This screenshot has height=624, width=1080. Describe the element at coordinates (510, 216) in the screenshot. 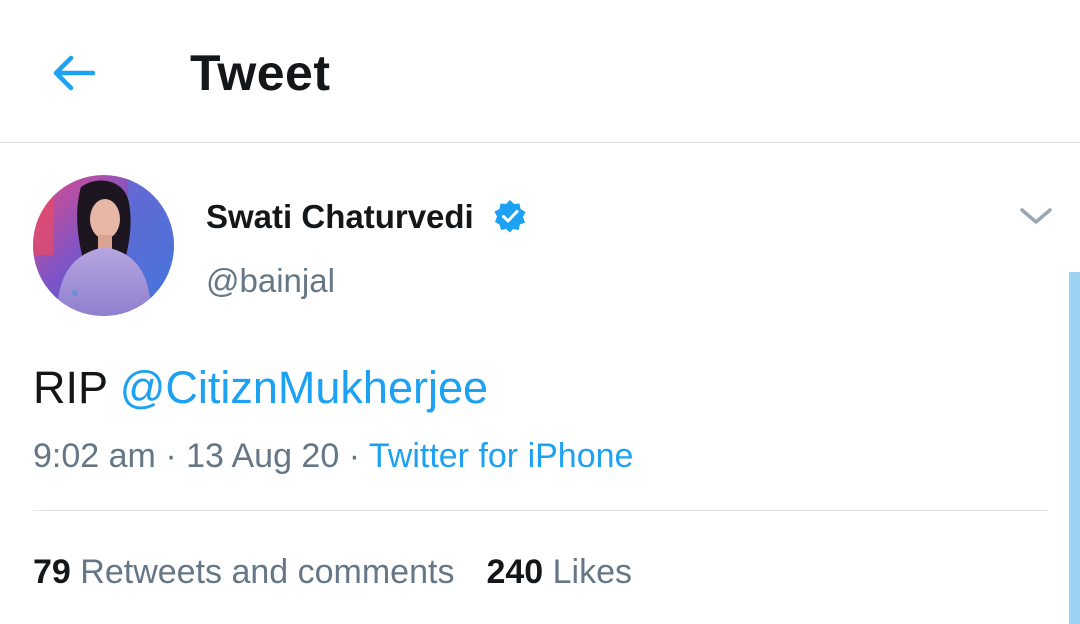

I see `verified-badge-icon` at that location.